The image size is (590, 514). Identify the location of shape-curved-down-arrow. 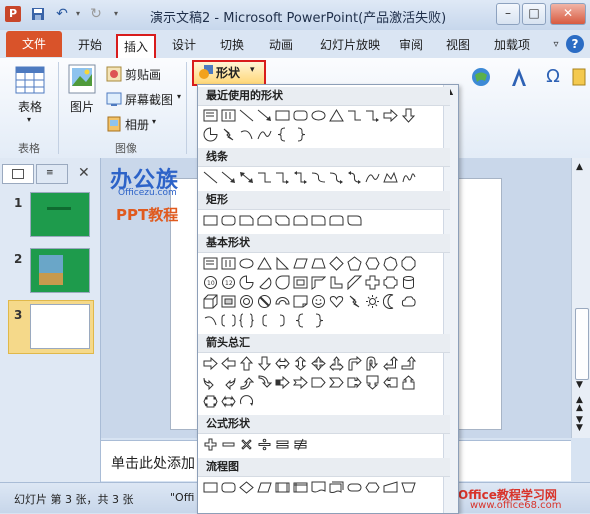
(264, 382).